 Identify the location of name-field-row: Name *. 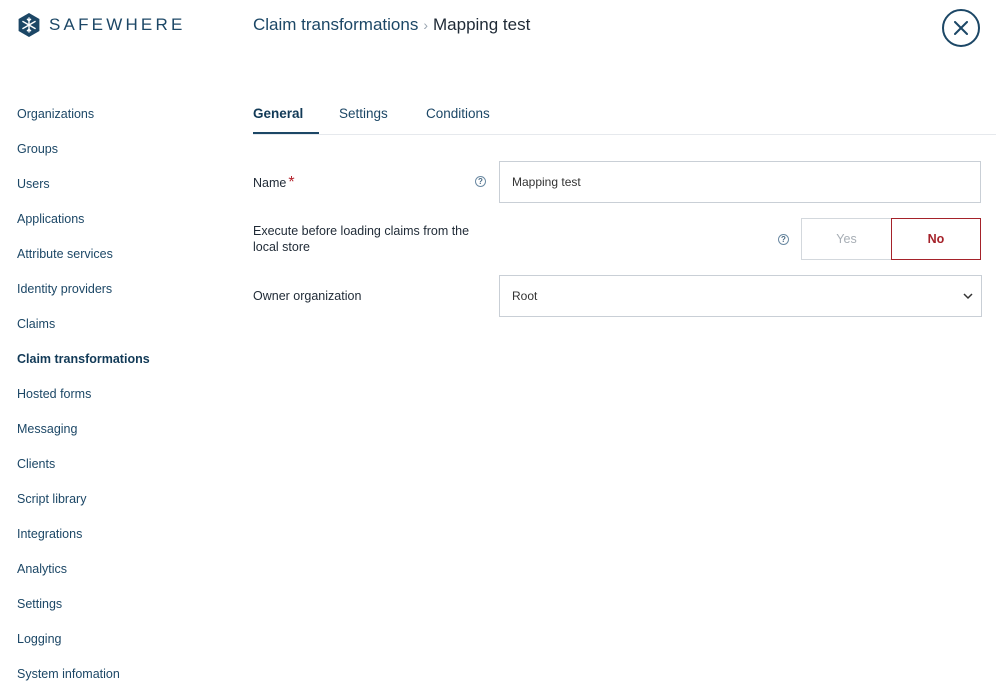
(274, 183).